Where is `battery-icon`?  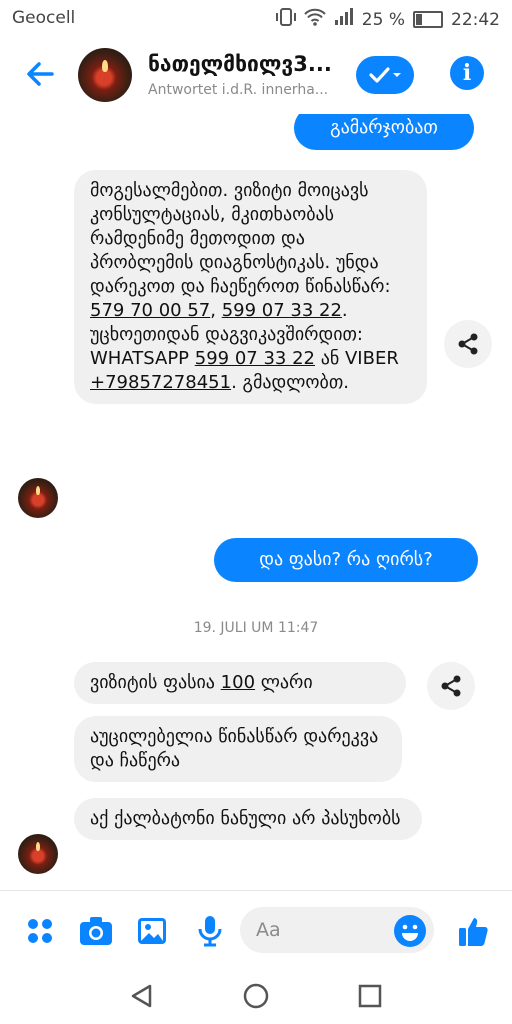 battery-icon is located at coordinates (428, 19).